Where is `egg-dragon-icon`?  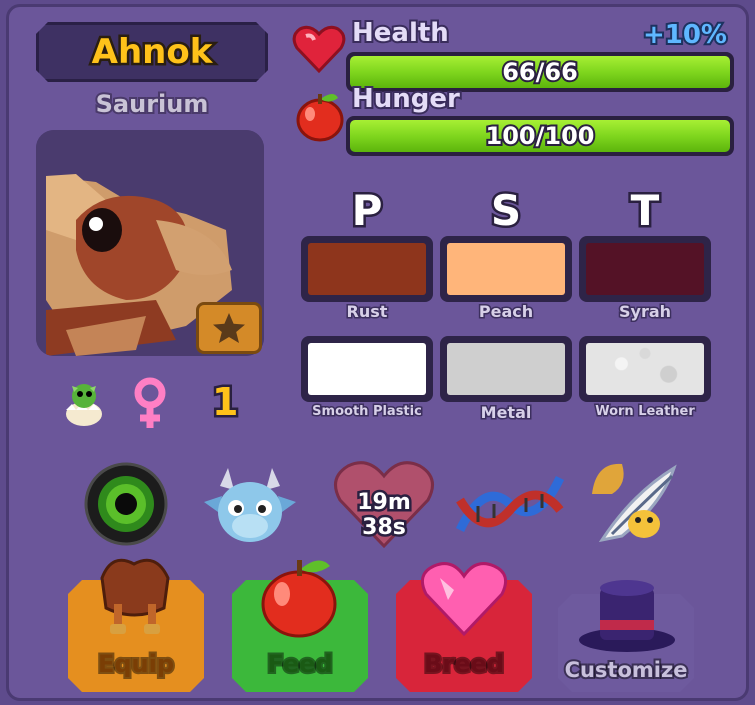 egg-dragon-icon is located at coordinates (84, 401).